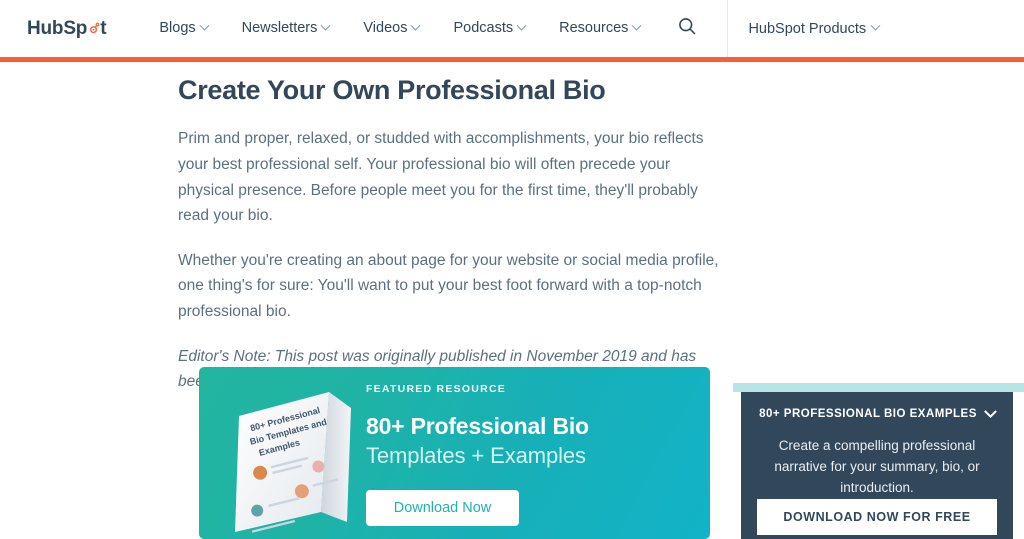 The height and width of the screenshot is (539, 1024). What do you see at coordinates (877, 517) in the screenshot?
I see `download-now-for-free-button: DOWNLOAD NOW FOR FREE` at bounding box center [877, 517].